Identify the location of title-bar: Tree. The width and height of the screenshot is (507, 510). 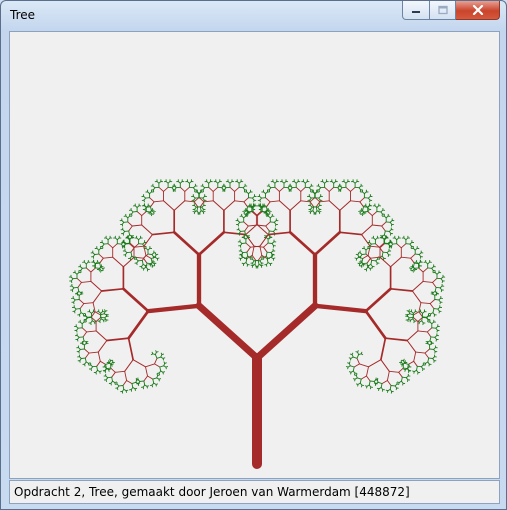
(253, 15).